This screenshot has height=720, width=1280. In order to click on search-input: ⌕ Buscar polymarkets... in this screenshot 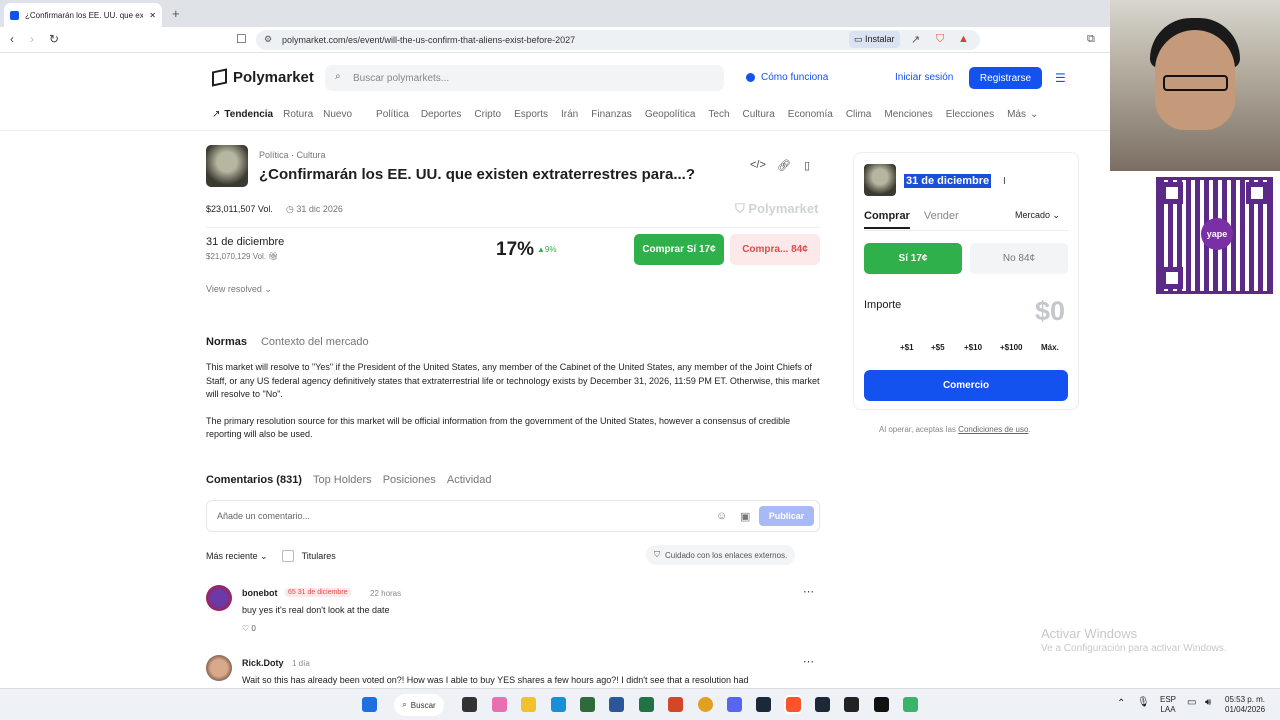, I will do `click(524, 78)`.